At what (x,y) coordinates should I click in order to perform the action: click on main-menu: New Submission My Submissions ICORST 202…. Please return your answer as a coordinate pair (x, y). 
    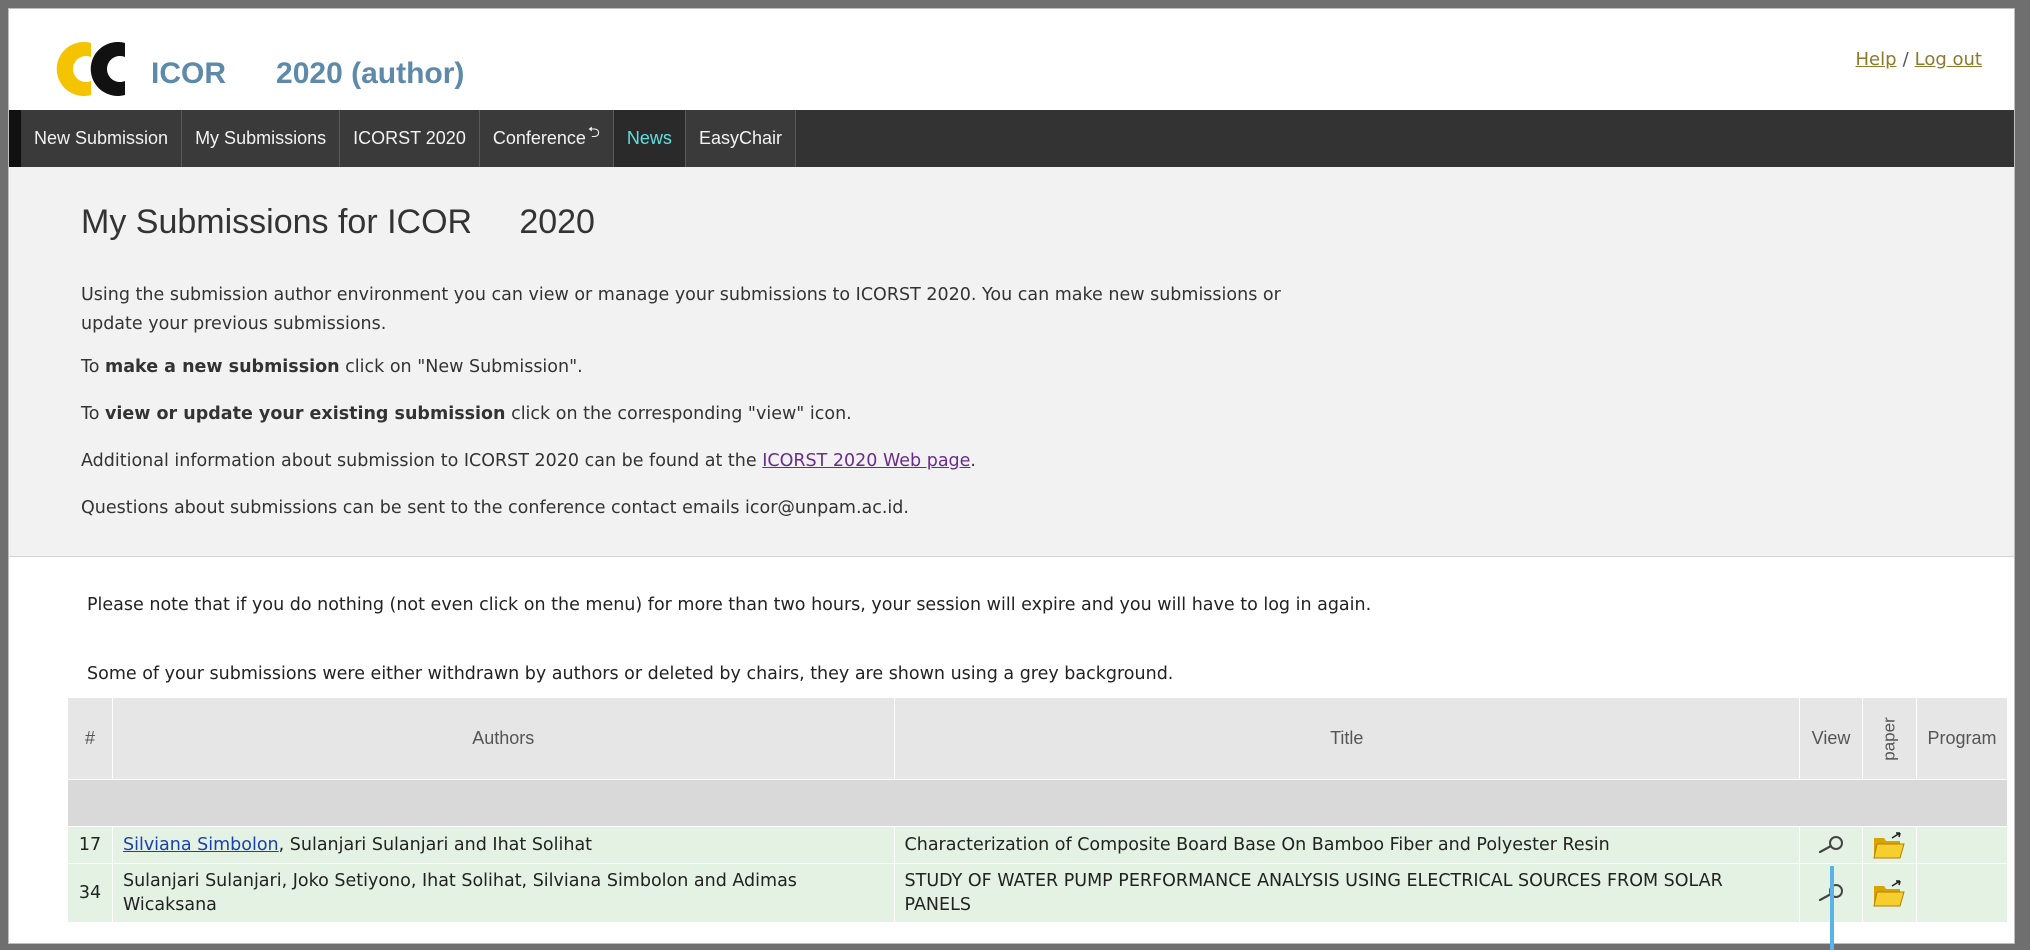
    Looking at the image, I should click on (1011, 138).